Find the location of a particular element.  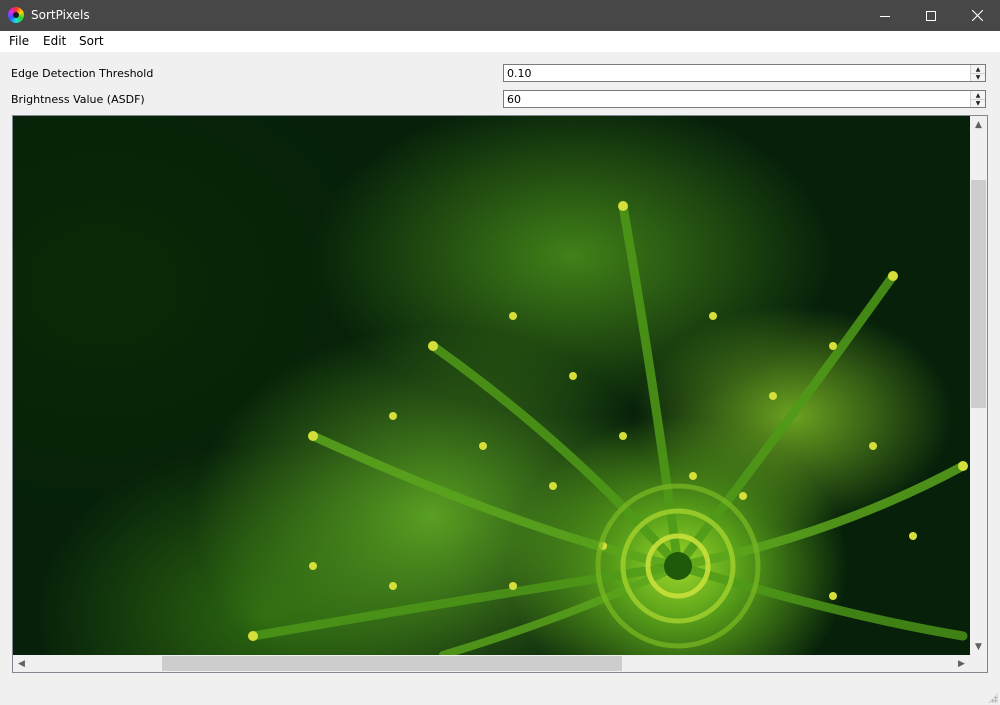

horizontal-scroll-thumb is located at coordinates (392, 663).